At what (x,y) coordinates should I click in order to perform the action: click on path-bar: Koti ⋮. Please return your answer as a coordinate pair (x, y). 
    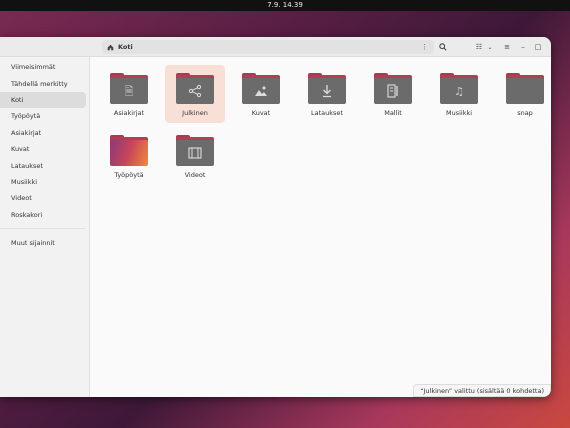
    Looking at the image, I should click on (268, 47).